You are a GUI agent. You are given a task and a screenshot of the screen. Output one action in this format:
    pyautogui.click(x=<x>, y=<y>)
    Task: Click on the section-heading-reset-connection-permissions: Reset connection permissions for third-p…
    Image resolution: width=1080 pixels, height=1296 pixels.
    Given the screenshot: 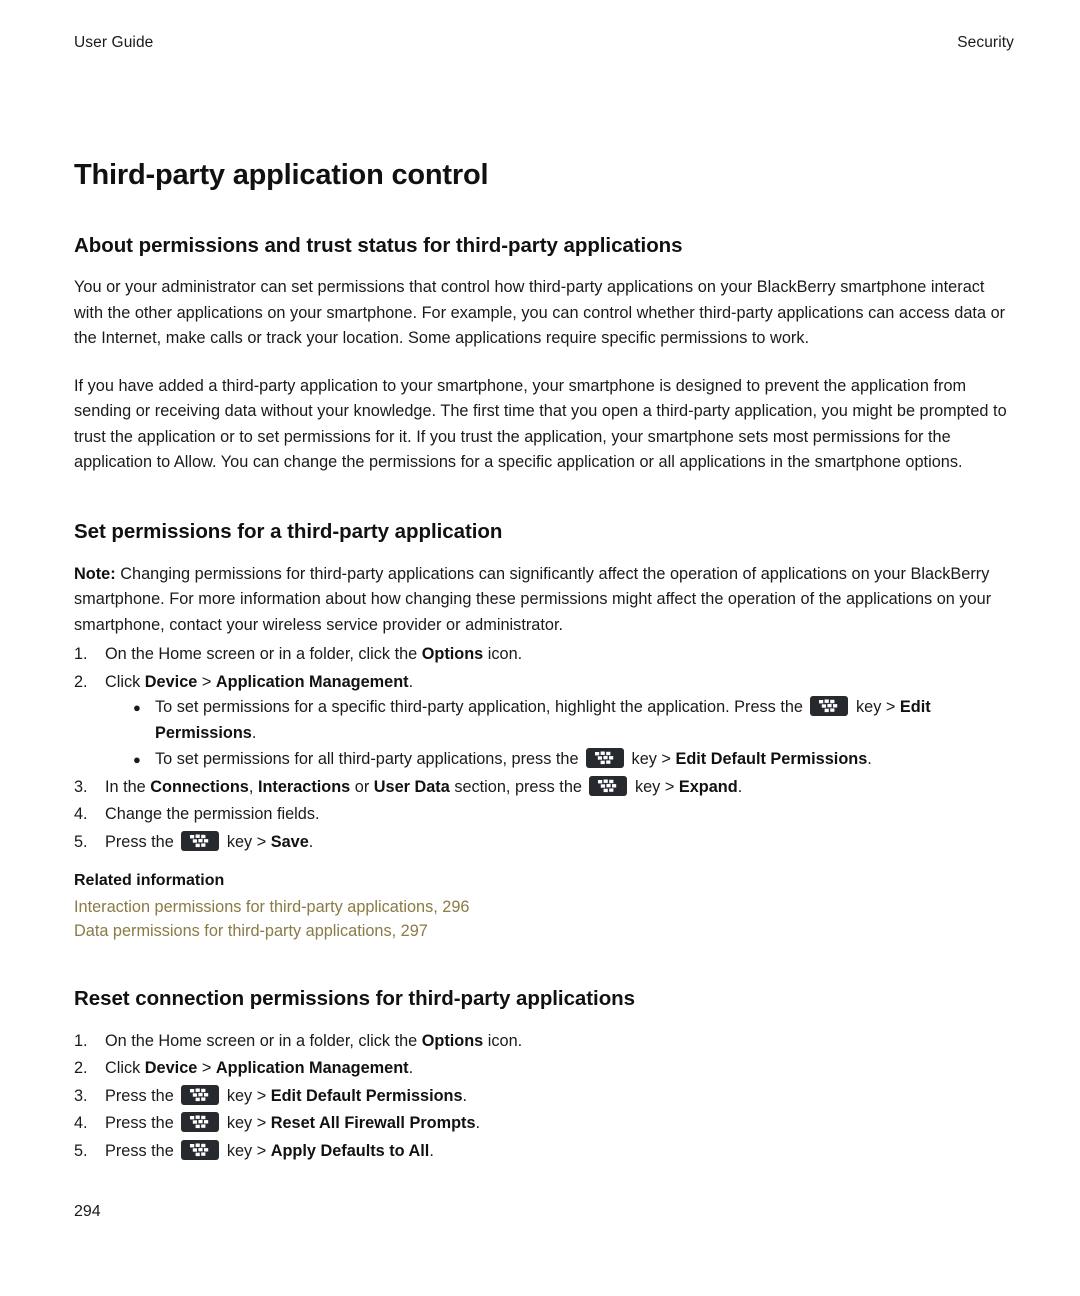 What is the action you would take?
    pyautogui.click(x=355, y=999)
    